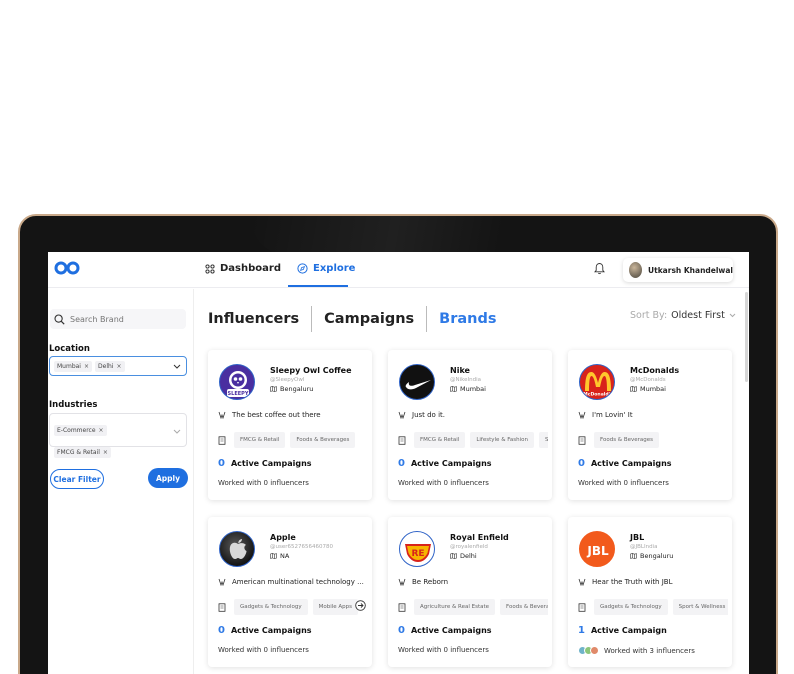 The width and height of the screenshot is (794, 674). Describe the element at coordinates (612, 415) in the screenshot. I see `brand-tagline: I'm Lovin' It` at that location.